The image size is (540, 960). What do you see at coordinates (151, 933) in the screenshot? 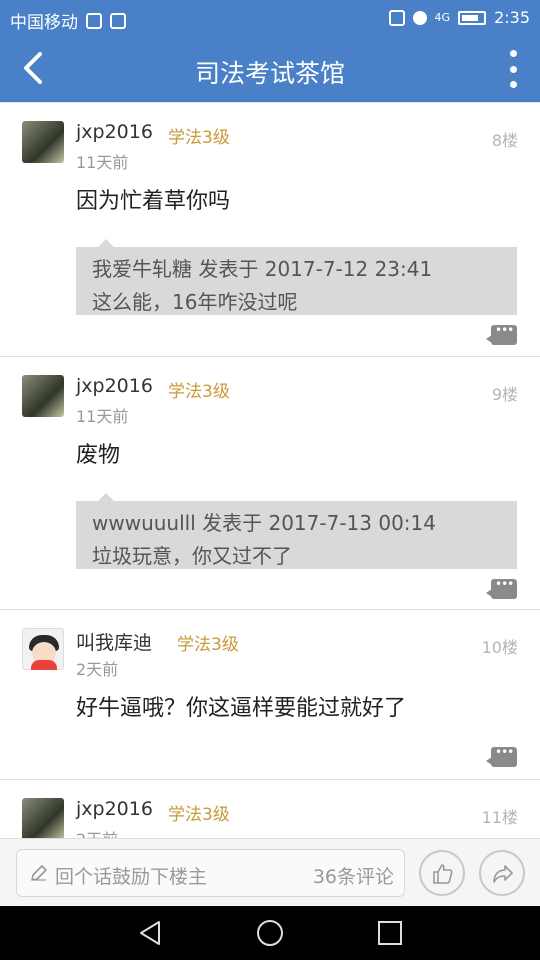
I see `nav-back-icon` at bounding box center [151, 933].